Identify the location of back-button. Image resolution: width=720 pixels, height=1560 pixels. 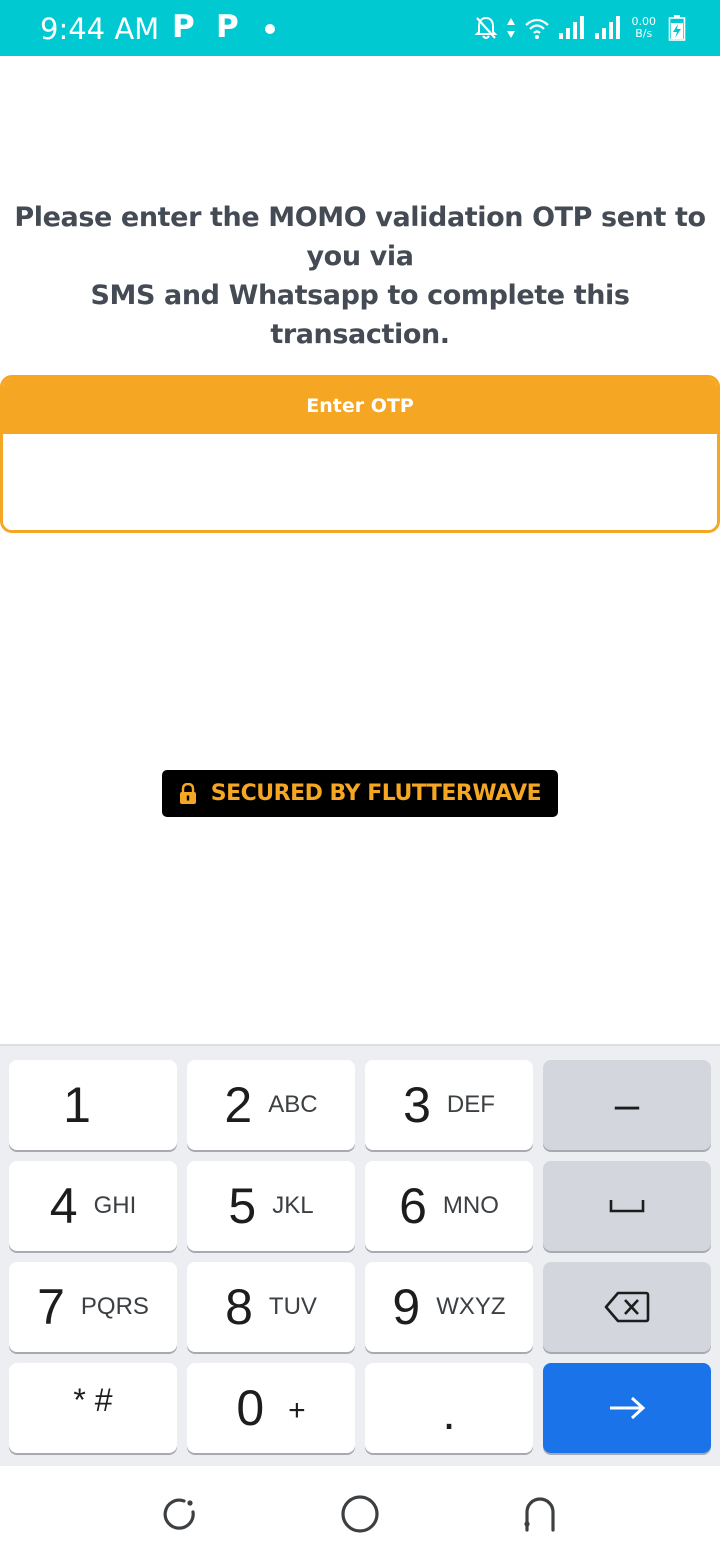
(540, 1514).